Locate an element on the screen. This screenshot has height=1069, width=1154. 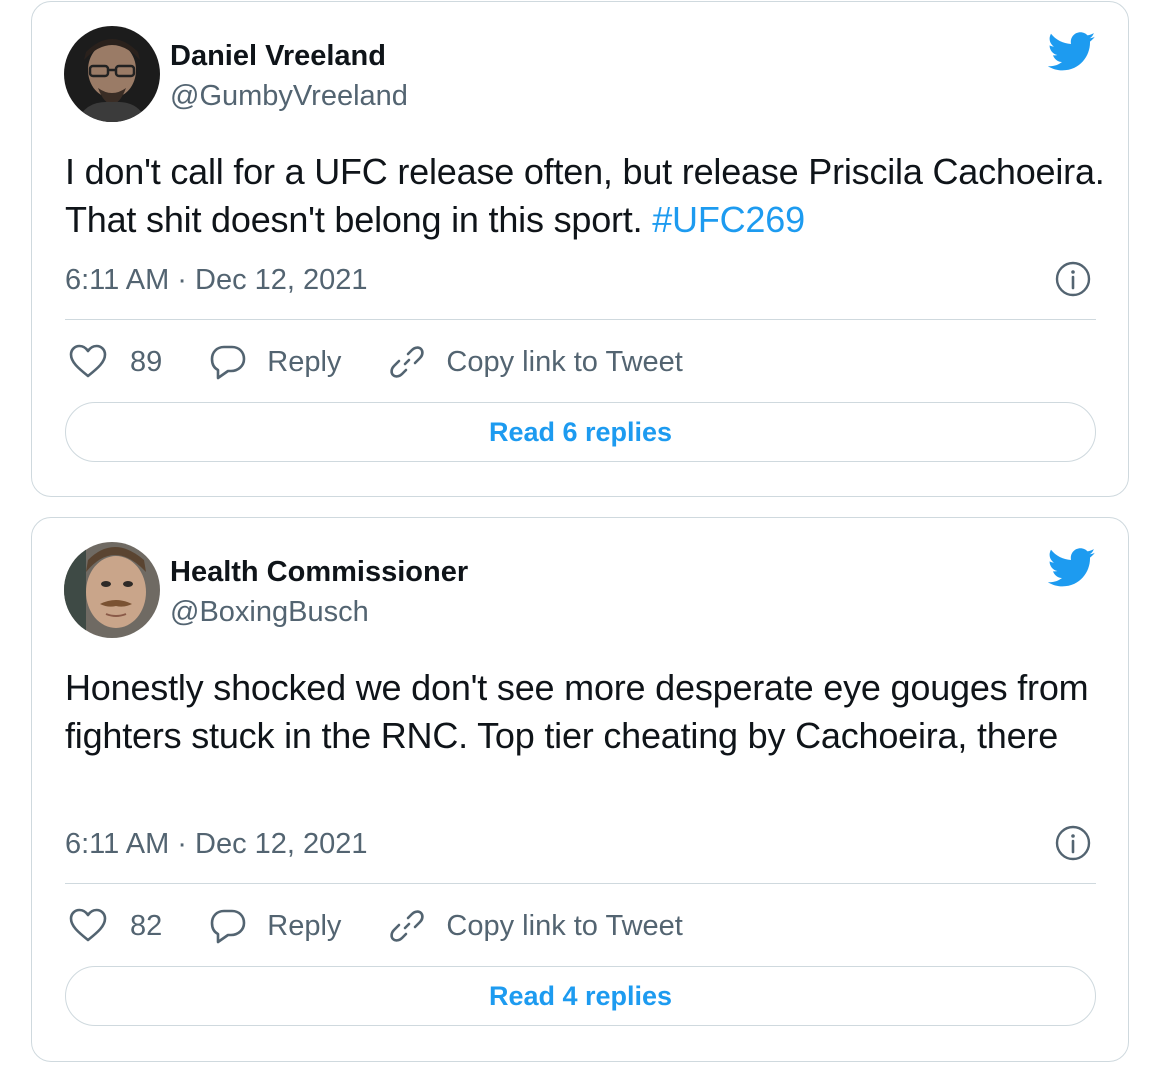
hashtag-link: #UFC269 is located at coordinates (728, 219).